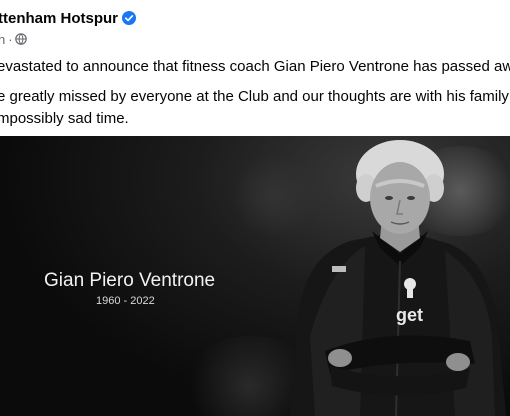  I want to click on author-row: ttenham Hotspur, so click(68, 18).